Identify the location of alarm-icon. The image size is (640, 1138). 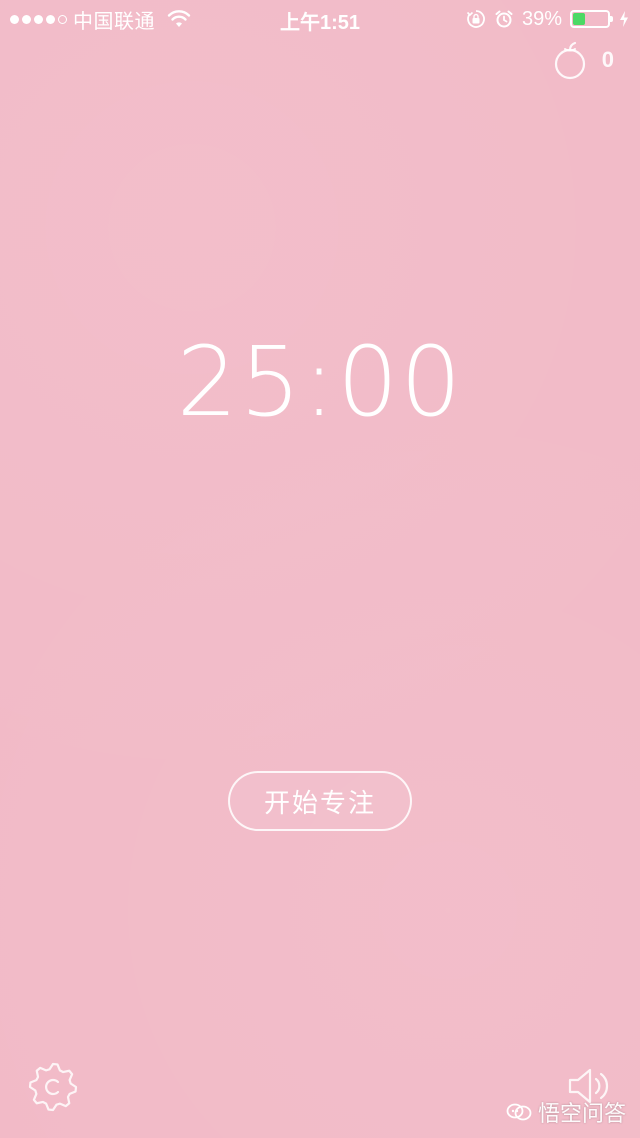
(504, 19).